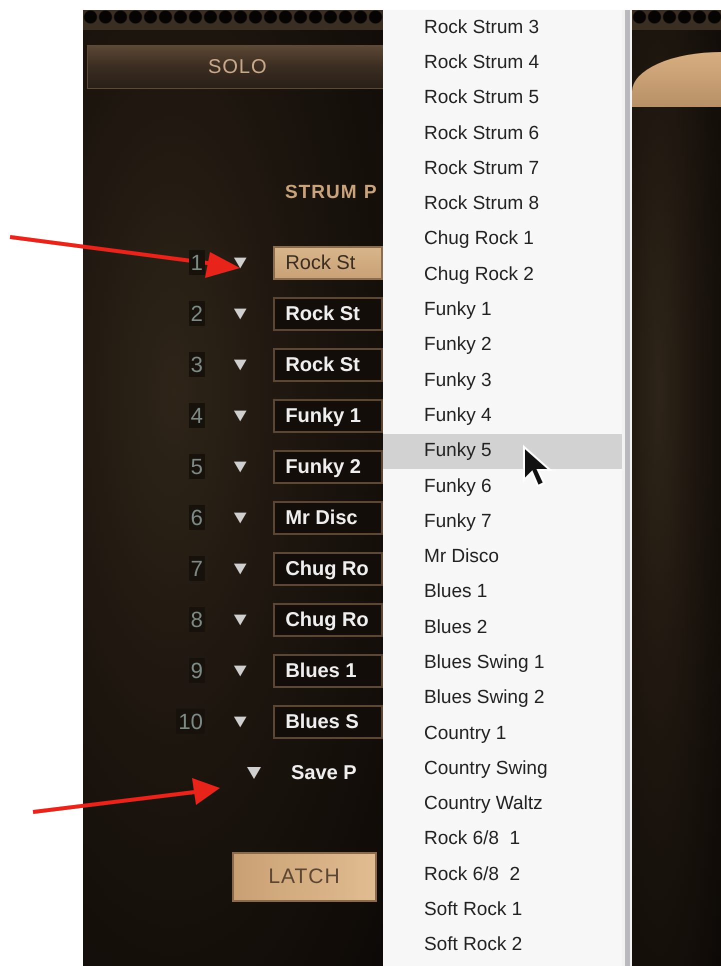 This screenshot has height=966, width=721. What do you see at coordinates (328, 671) in the screenshot?
I see `pattern-field: Blues 1` at bounding box center [328, 671].